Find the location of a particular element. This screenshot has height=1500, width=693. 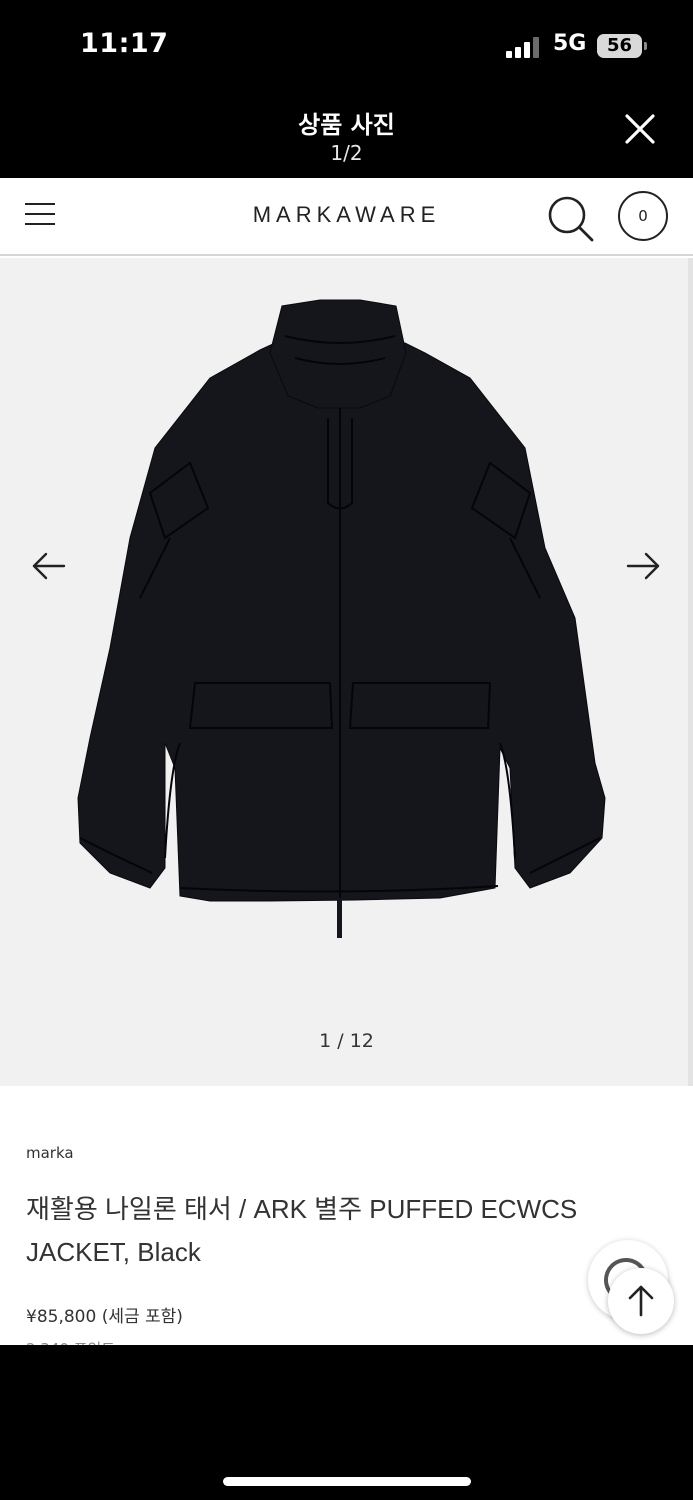

close-icon is located at coordinates (640, 129).